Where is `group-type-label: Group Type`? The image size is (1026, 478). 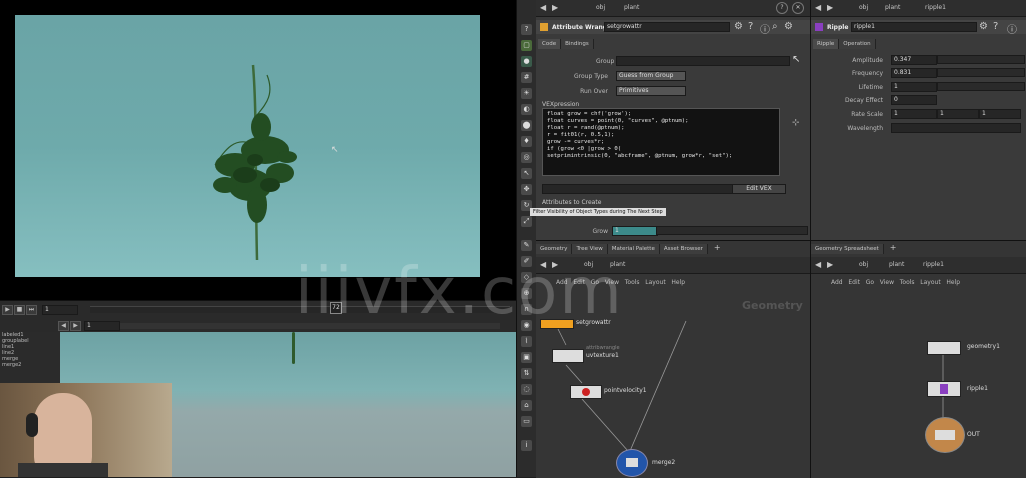 group-type-label: Group Type is located at coordinates (591, 76).